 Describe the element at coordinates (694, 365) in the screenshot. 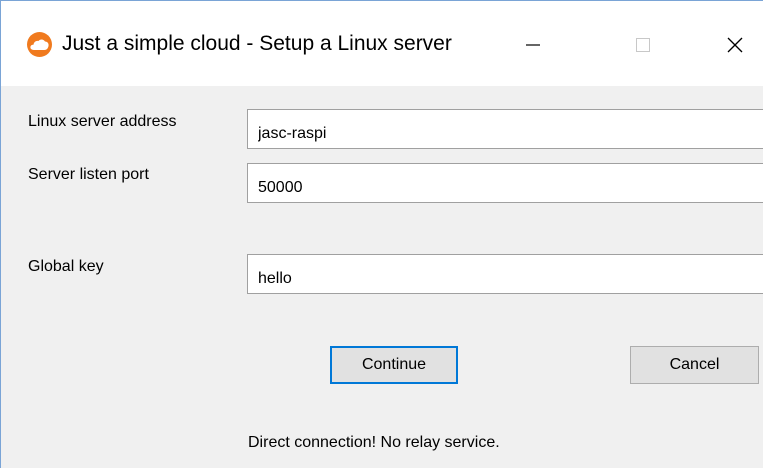

I see `cancel-button: Cancel` at that location.